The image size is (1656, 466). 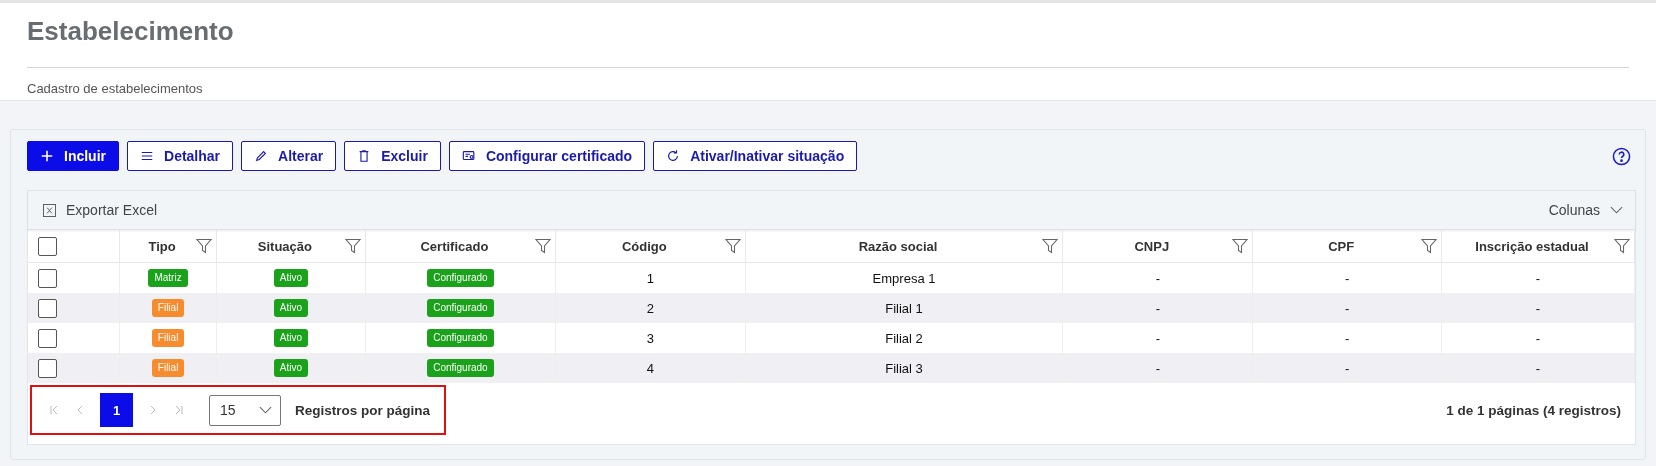 What do you see at coordinates (1341, 246) in the screenshot?
I see `column-header: CPF` at bounding box center [1341, 246].